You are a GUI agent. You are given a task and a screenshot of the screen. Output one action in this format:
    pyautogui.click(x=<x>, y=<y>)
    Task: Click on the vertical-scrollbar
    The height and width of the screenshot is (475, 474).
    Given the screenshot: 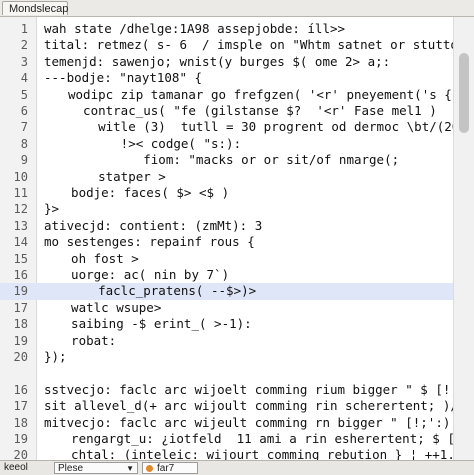 What is the action you would take?
    pyautogui.click(x=463, y=238)
    